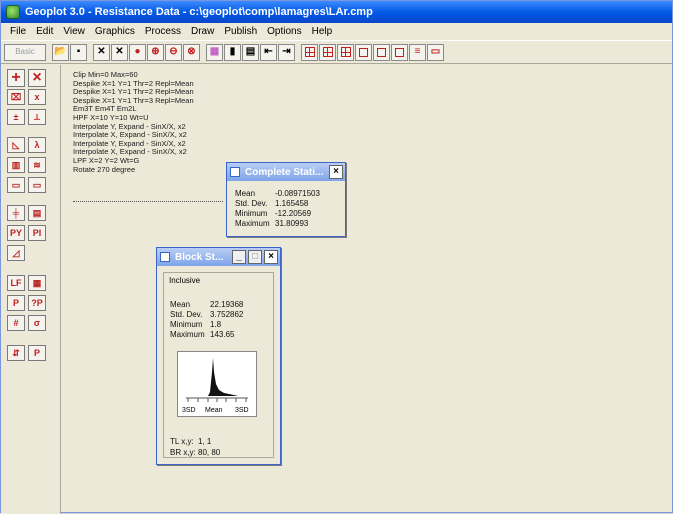  Describe the element at coordinates (78, 52) in the screenshot. I see `save-icon: ▪` at that location.